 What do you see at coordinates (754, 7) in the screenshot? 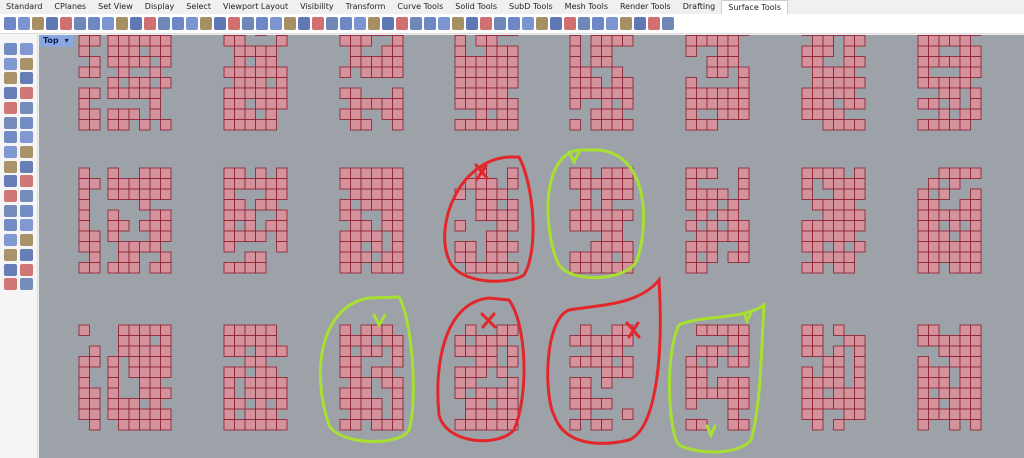
I see `tab-surface-tools: Surface Tools` at bounding box center [754, 7].